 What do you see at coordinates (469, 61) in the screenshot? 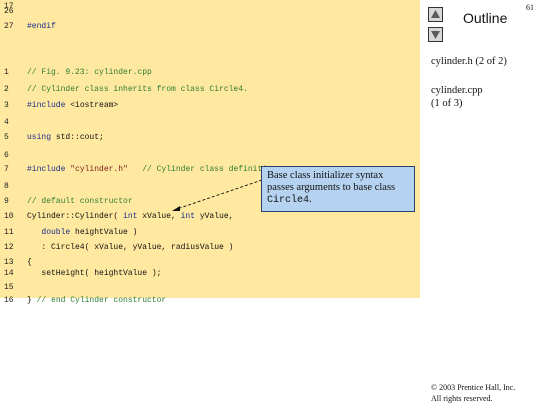
I see `outline-file1: cylinder.h (2 of 2)` at bounding box center [469, 61].